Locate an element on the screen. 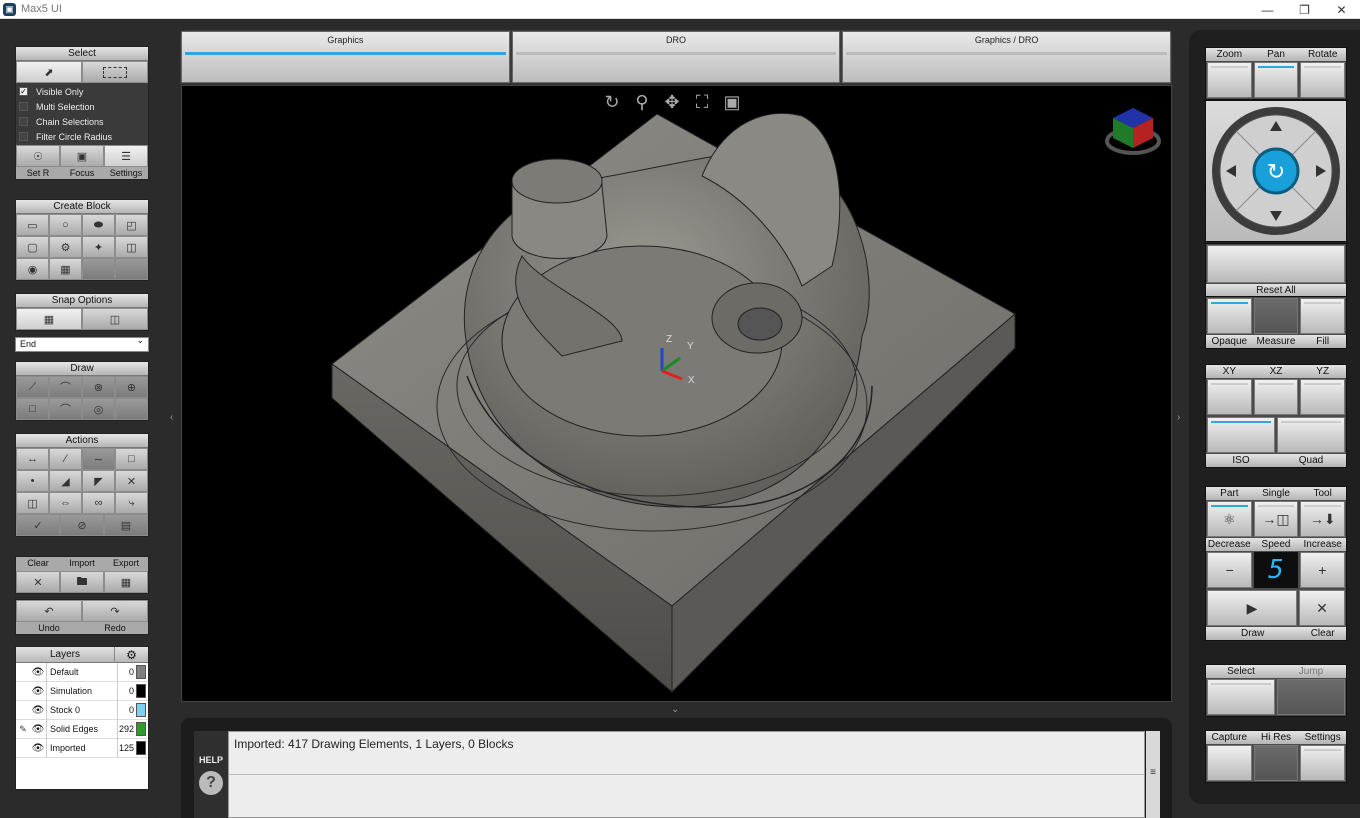 The height and width of the screenshot is (818, 1360). rotate-mode-button is located at coordinates (1323, 80).